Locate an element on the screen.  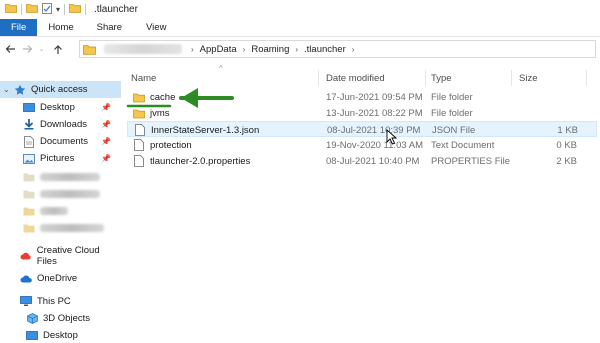
star-icon is located at coordinates (20, 90).